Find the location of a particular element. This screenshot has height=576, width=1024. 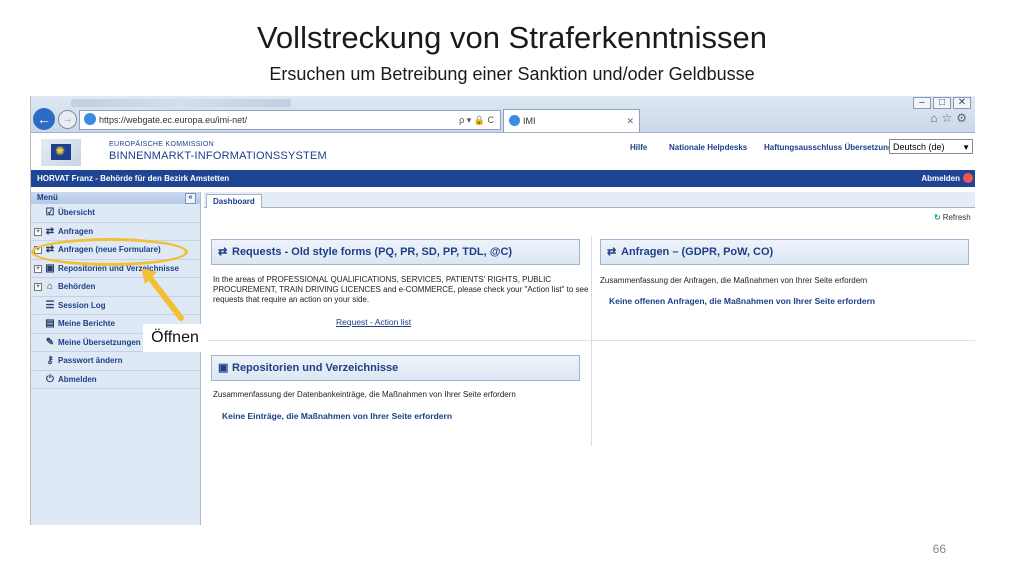

back-arrow-icon: ← is located at coordinates (44, 119).